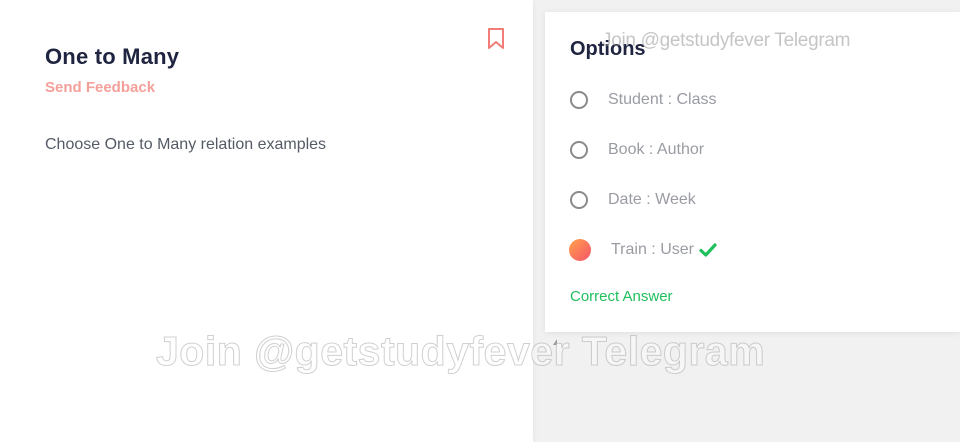 The width and height of the screenshot is (960, 442). Describe the element at coordinates (750, 150) in the screenshot. I see `option-book-author: Book : Author` at that location.